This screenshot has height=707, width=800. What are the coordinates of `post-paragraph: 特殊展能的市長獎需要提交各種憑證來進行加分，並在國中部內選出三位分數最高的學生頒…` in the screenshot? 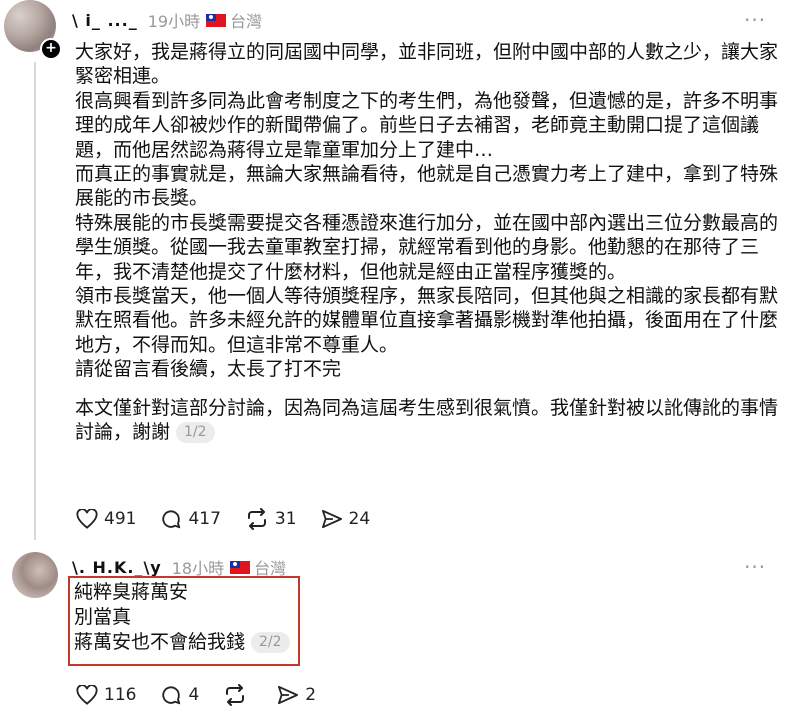 It's located at (427, 247).